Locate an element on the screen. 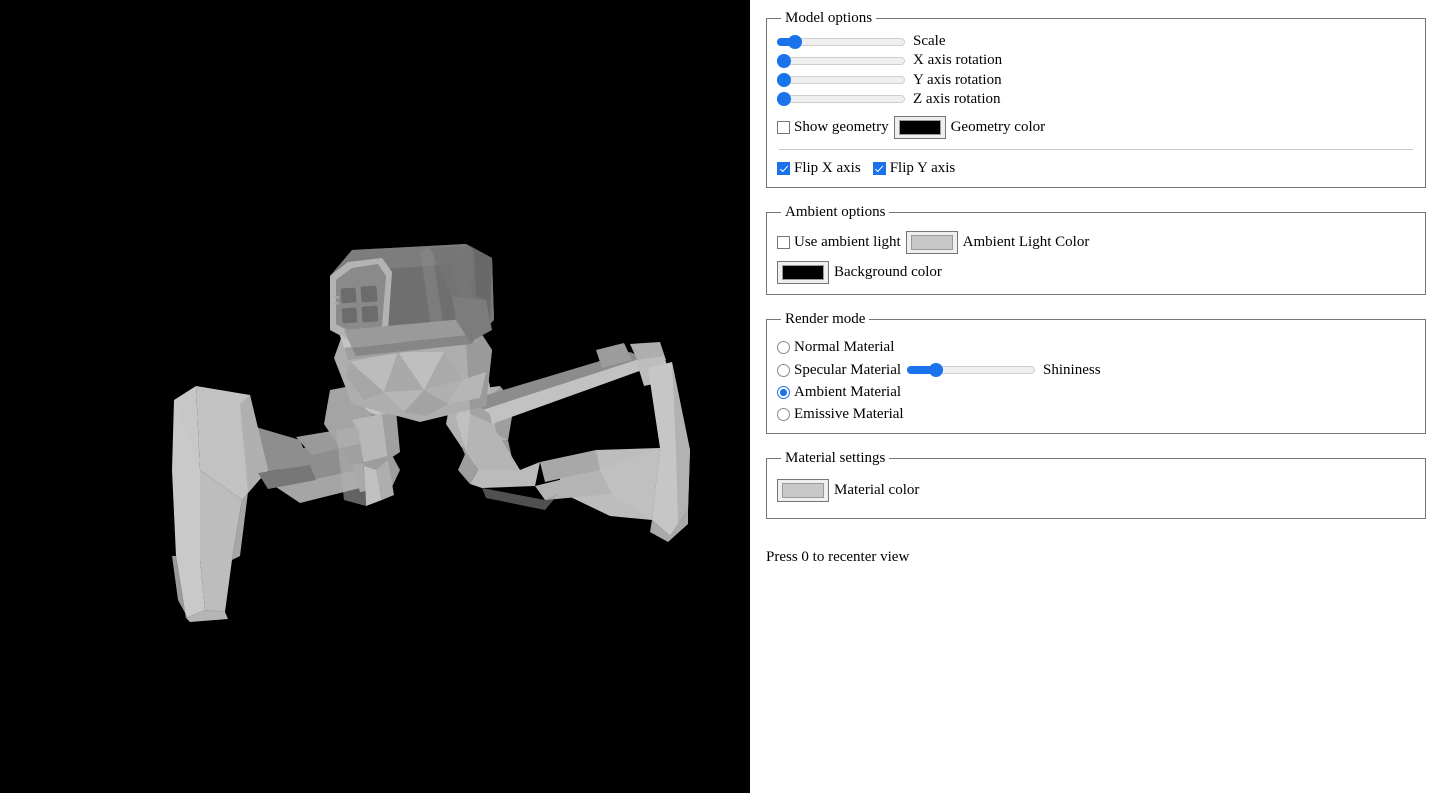 The width and height of the screenshot is (1440, 796). z-rotation-slider-thumb is located at coordinates (784, 99).